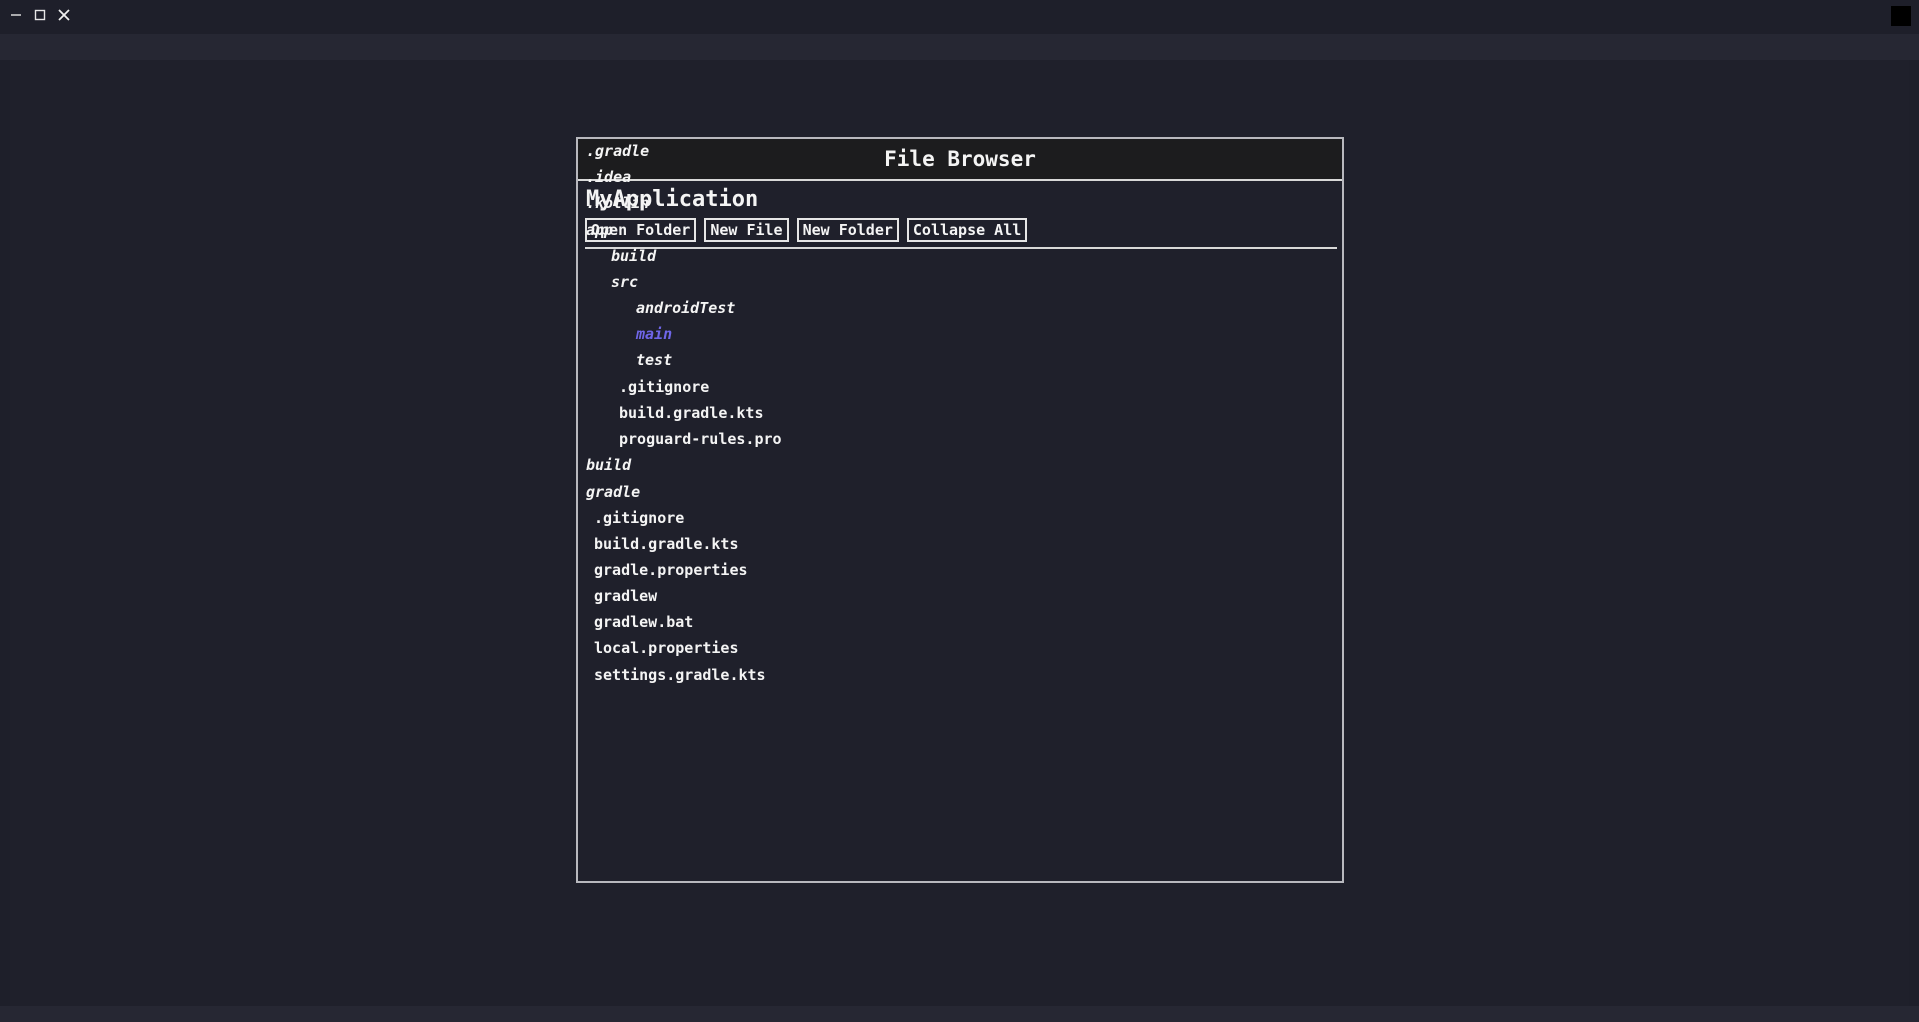 The image size is (1919, 1022). What do you see at coordinates (624, 282) in the screenshot?
I see `tree-folder-src: src` at bounding box center [624, 282].